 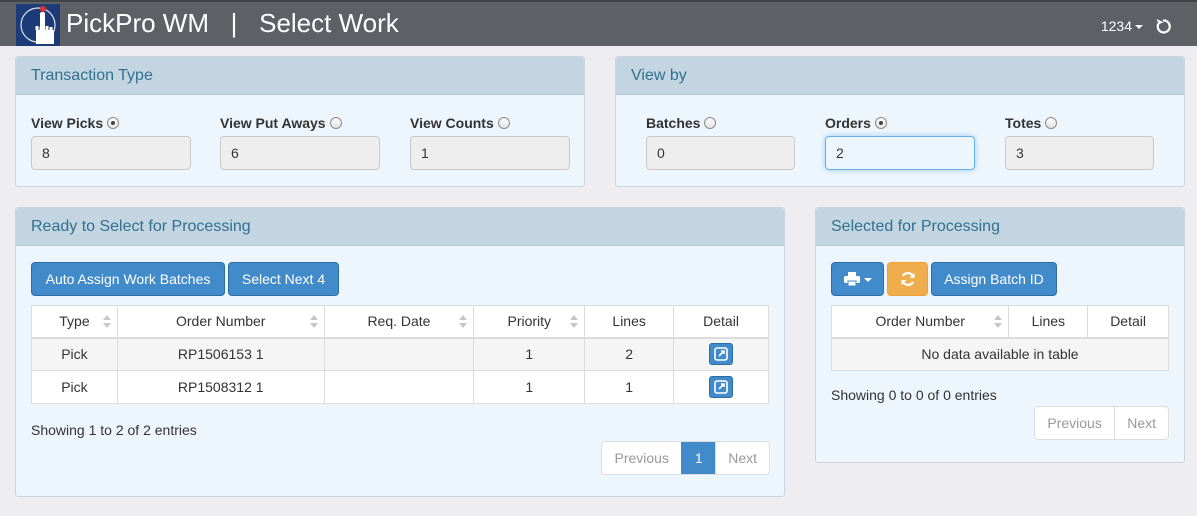 What do you see at coordinates (113, 123) in the screenshot?
I see `view-picks-radio` at bounding box center [113, 123].